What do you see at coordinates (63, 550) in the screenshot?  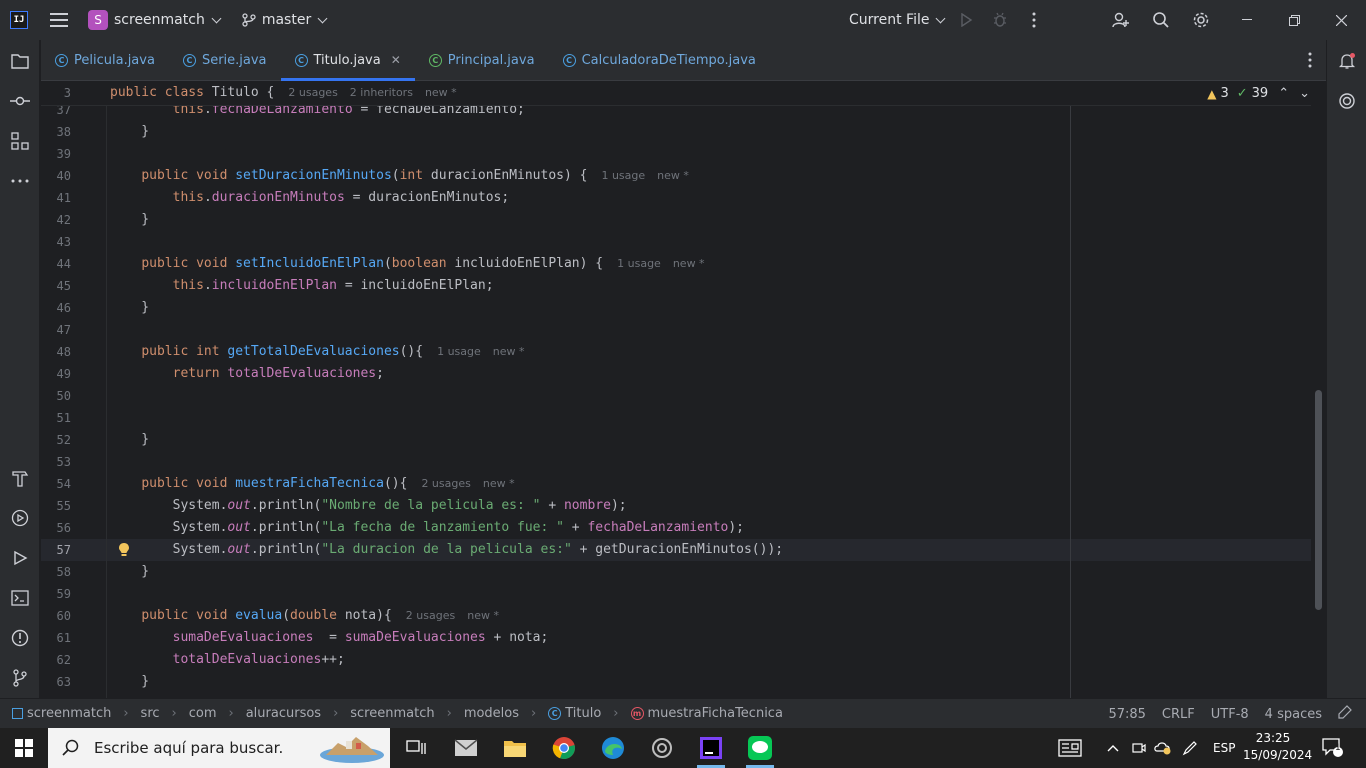 I see `line-number: 57` at bounding box center [63, 550].